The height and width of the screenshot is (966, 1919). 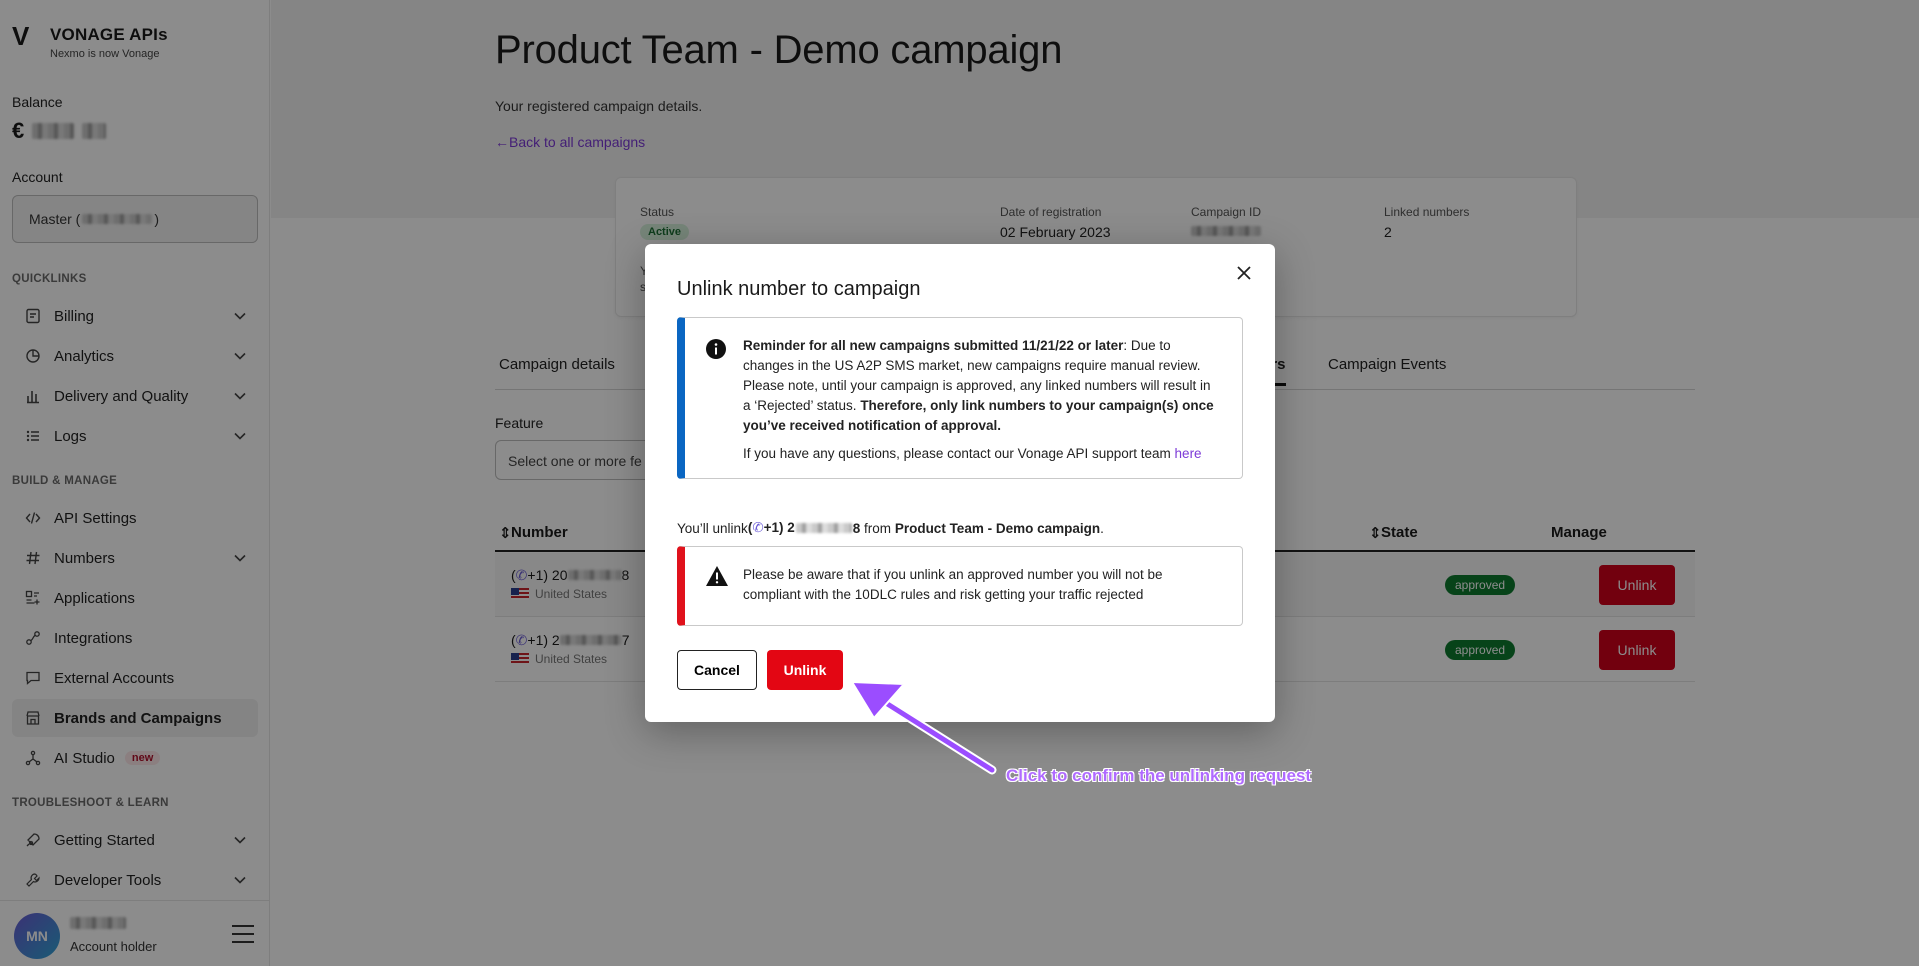 I want to click on support-link: here, so click(x=1188, y=453).